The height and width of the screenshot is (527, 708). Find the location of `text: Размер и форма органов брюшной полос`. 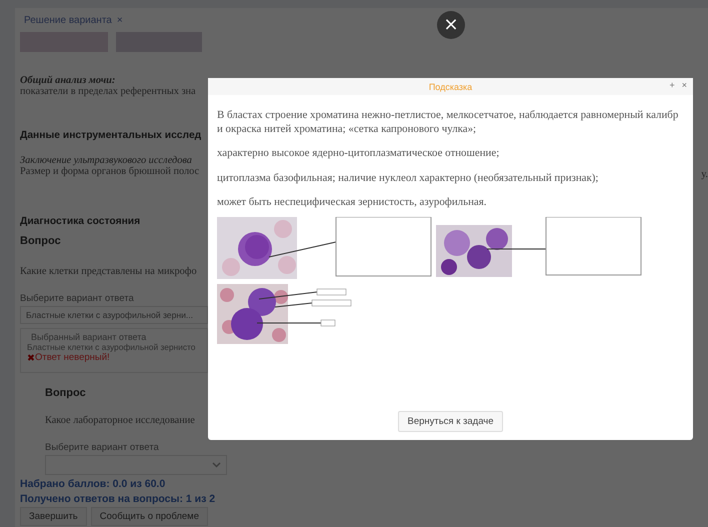

text: Размер и форма органов брюшной полос is located at coordinates (110, 172).